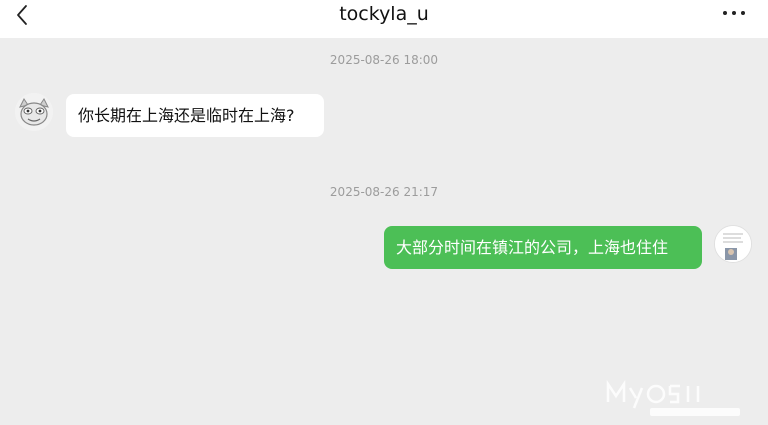 Image resolution: width=768 pixels, height=425 pixels. I want to click on watermark-logo-icon, so click(673, 397).